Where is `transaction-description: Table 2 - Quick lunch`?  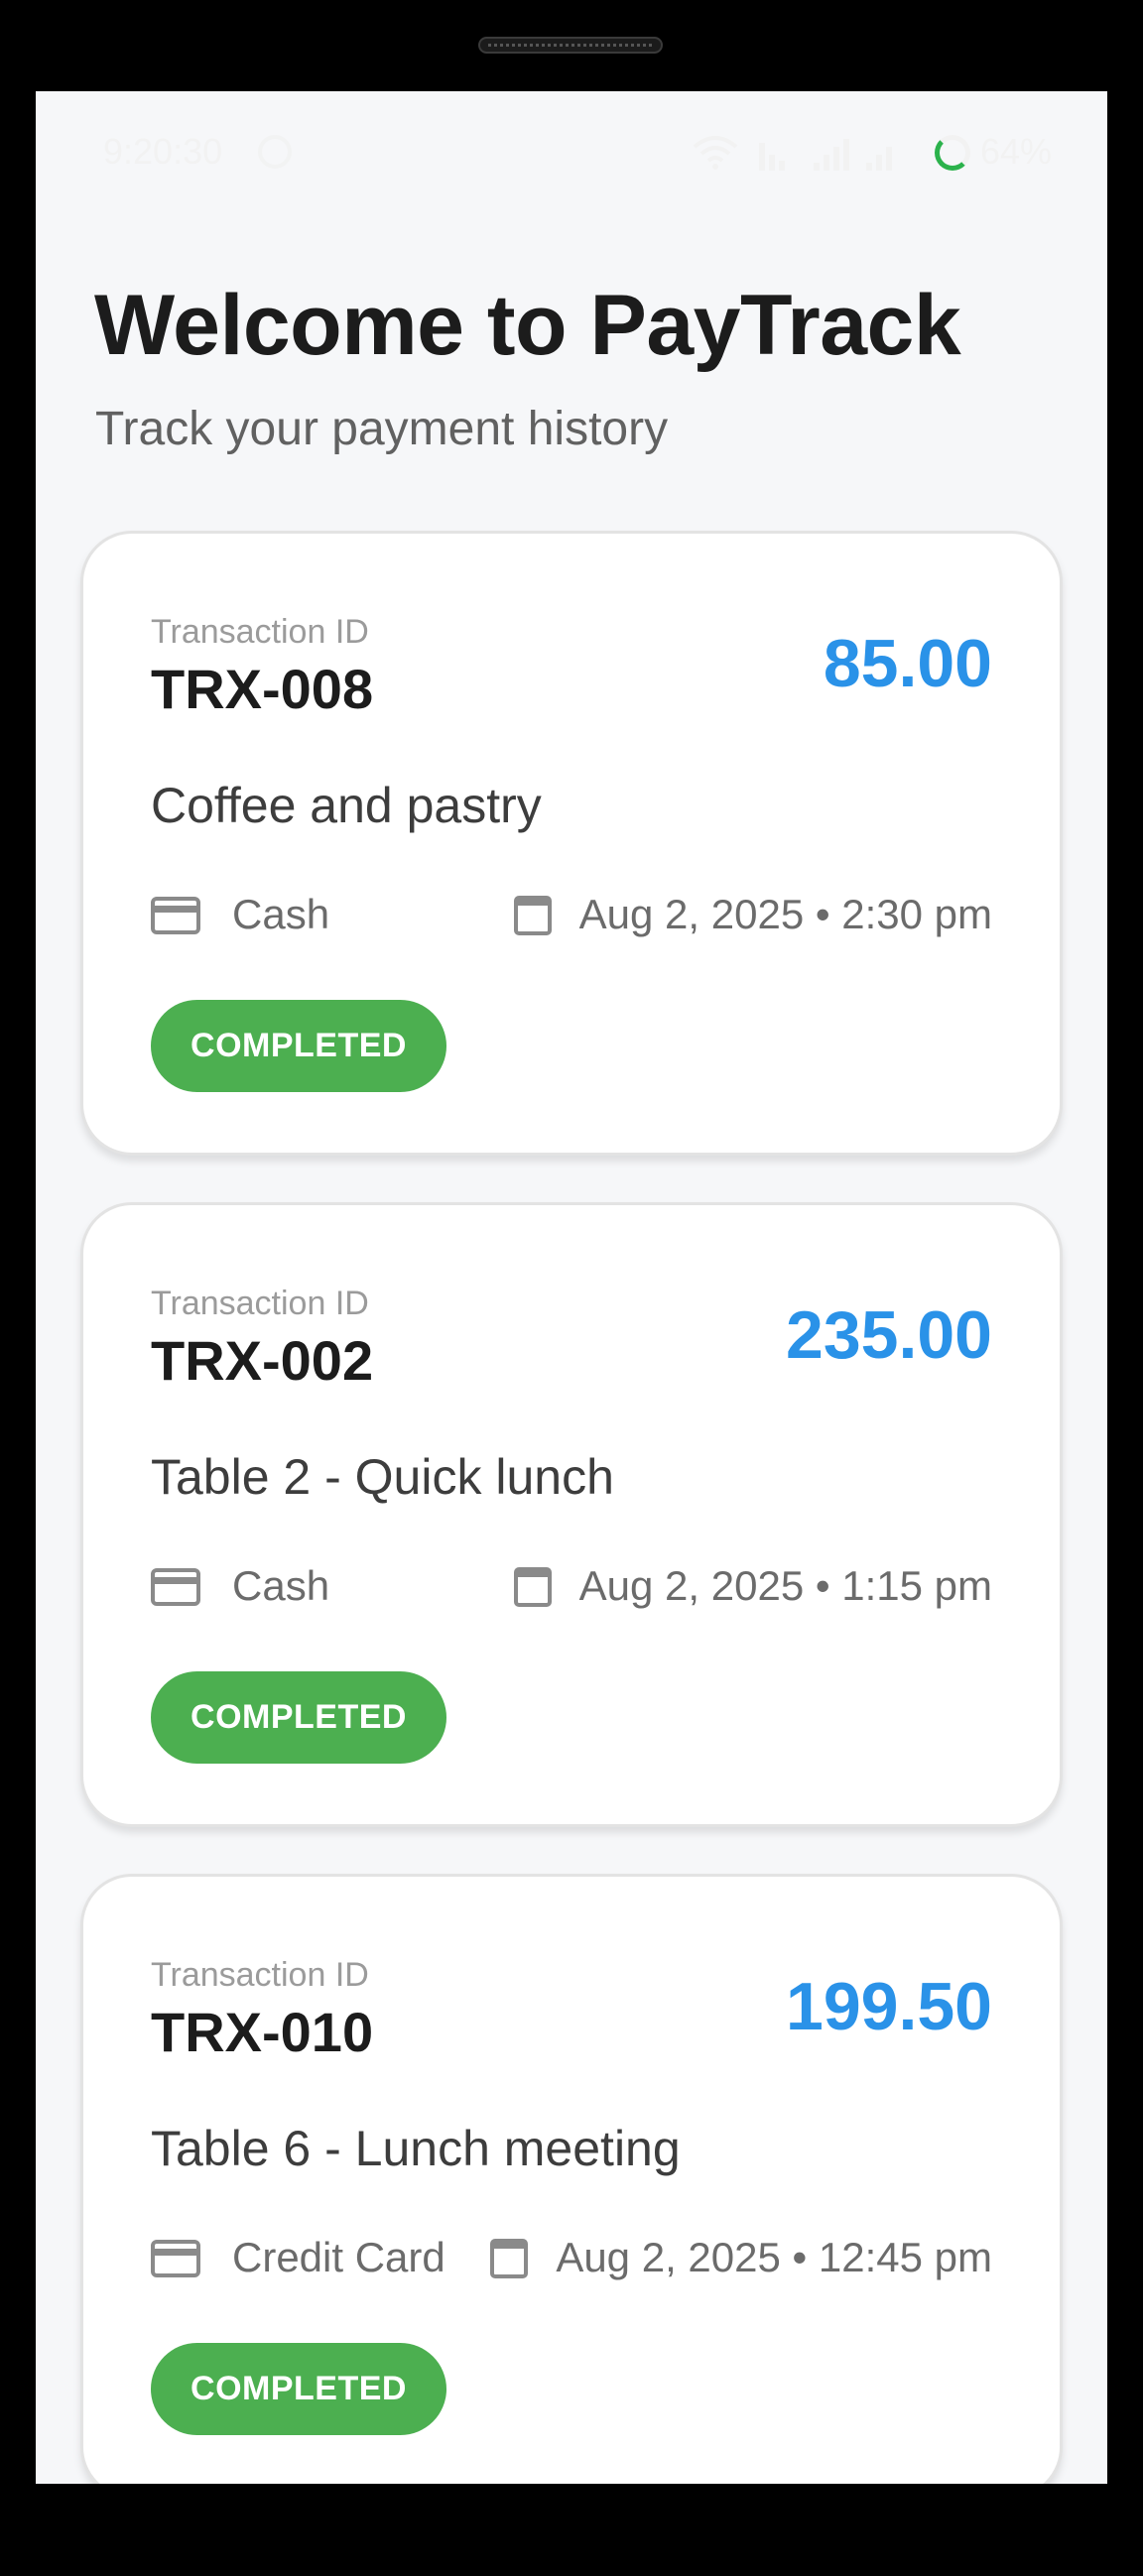
transaction-description: Table 2 - Quick lunch is located at coordinates (382, 1477).